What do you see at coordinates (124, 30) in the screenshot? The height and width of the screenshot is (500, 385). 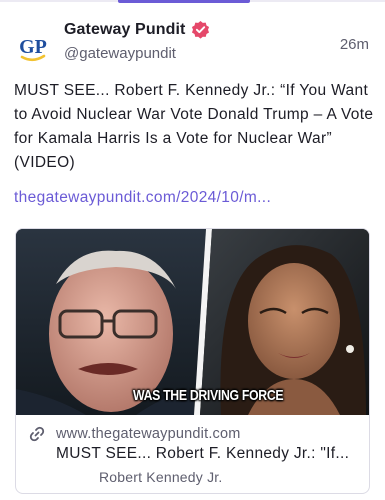 I see `author-display-name: Gateway Pundit` at bounding box center [124, 30].